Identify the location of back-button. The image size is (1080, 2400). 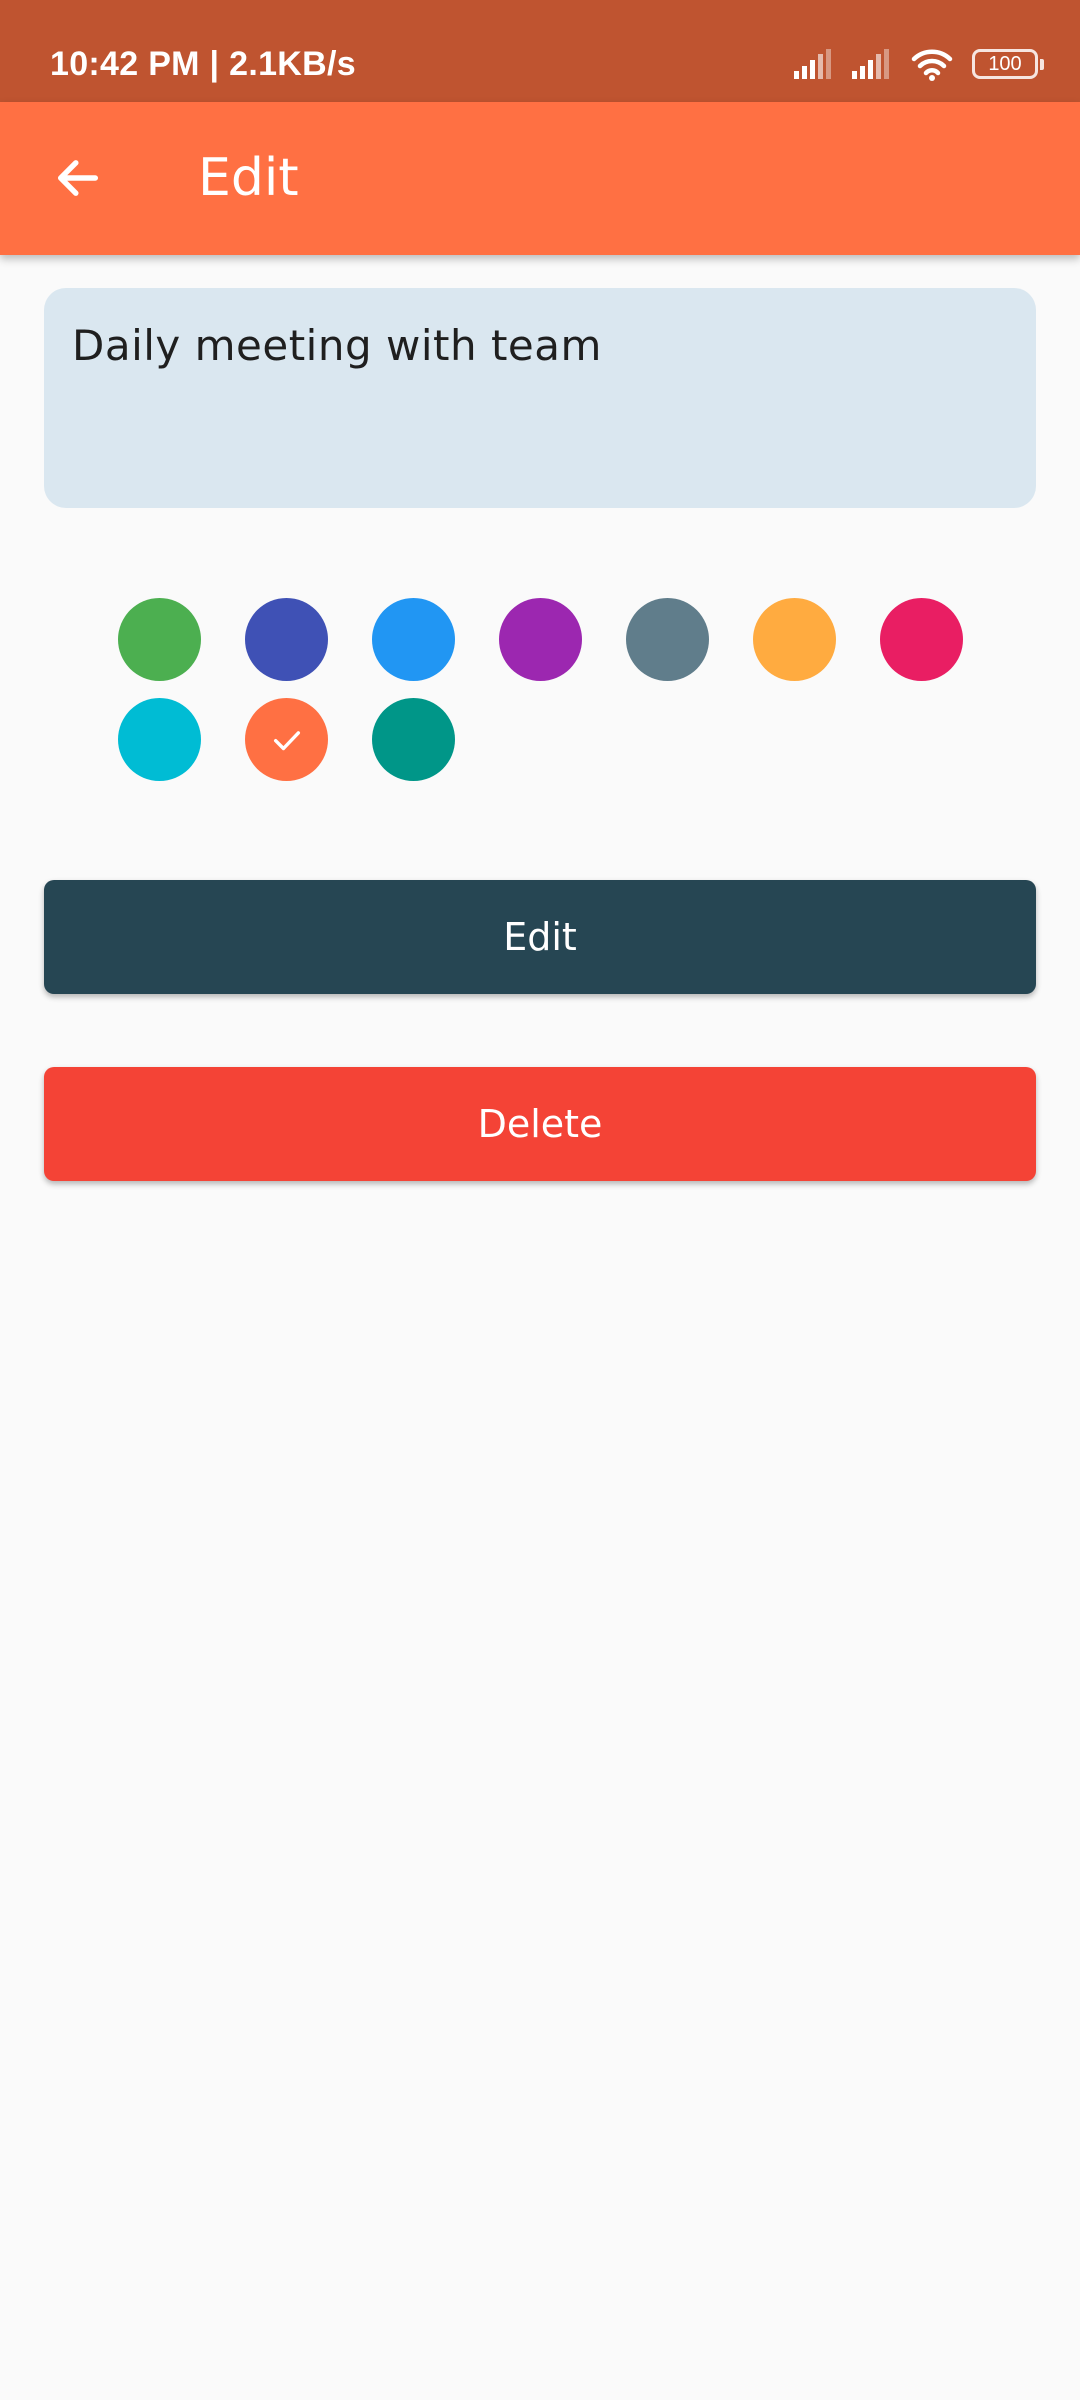
(78, 178).